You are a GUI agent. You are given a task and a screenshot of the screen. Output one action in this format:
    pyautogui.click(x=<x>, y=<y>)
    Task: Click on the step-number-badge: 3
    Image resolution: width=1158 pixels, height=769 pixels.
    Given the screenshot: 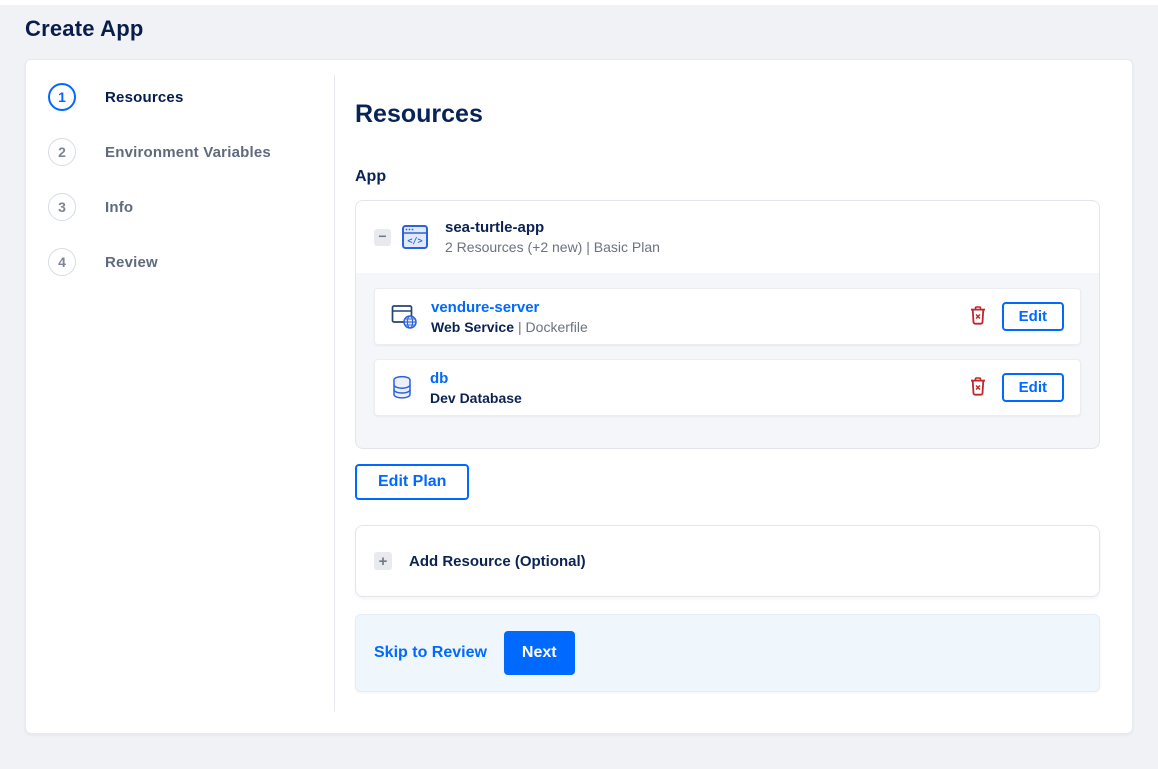 What is the action you would take?
    pyautogui.click(x=62, y=207)
    